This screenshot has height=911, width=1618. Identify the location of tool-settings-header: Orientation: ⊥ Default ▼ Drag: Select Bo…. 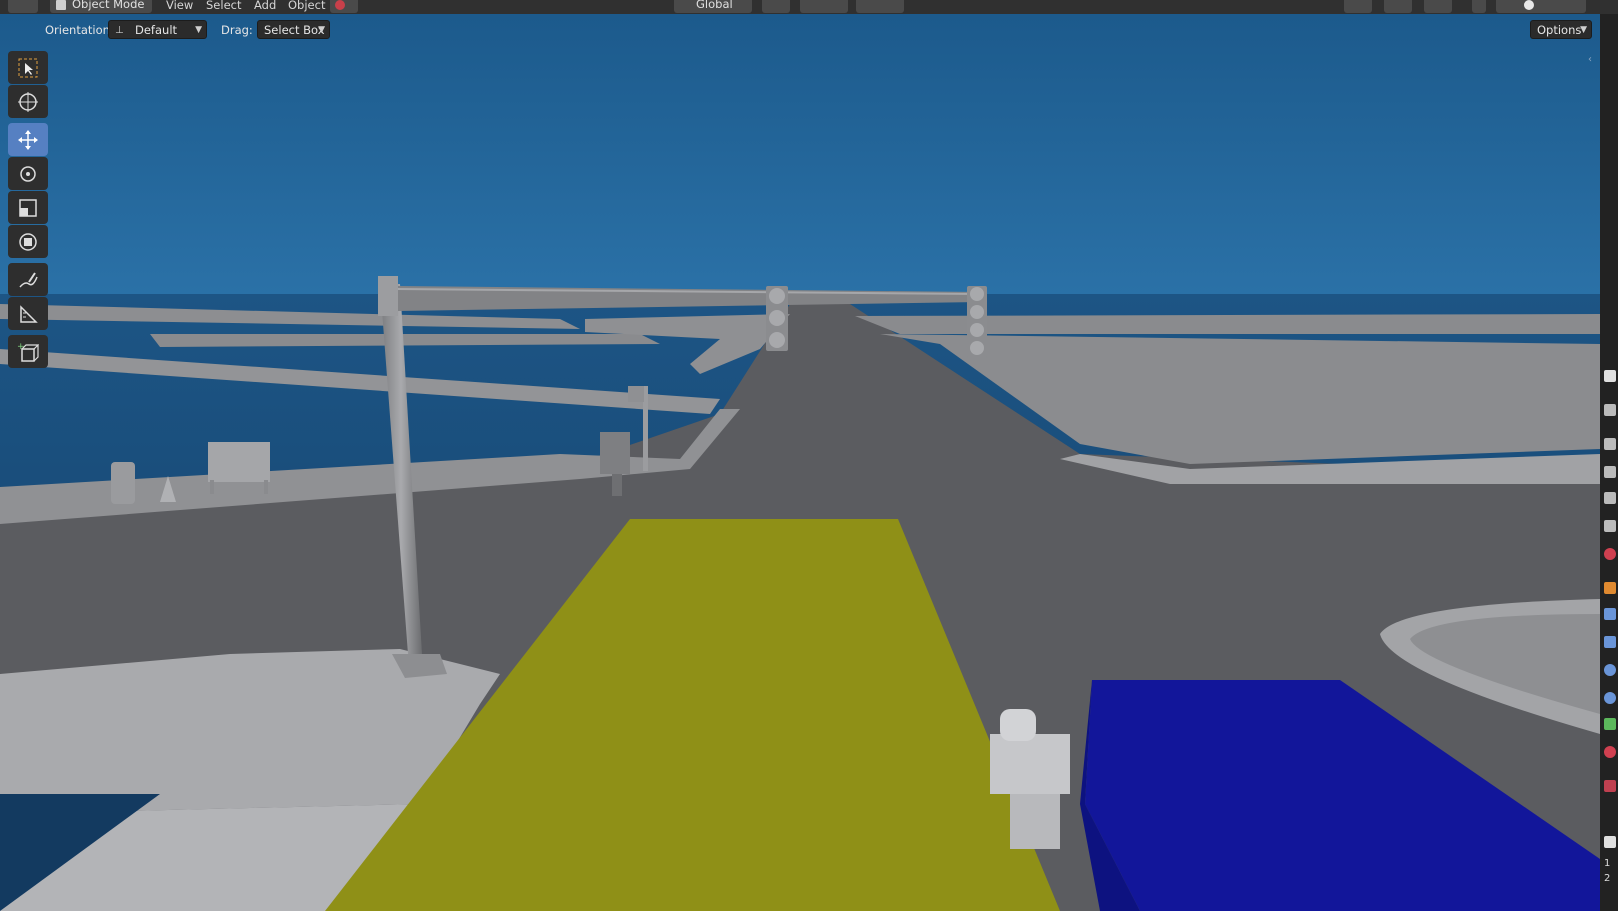
(800, 29).